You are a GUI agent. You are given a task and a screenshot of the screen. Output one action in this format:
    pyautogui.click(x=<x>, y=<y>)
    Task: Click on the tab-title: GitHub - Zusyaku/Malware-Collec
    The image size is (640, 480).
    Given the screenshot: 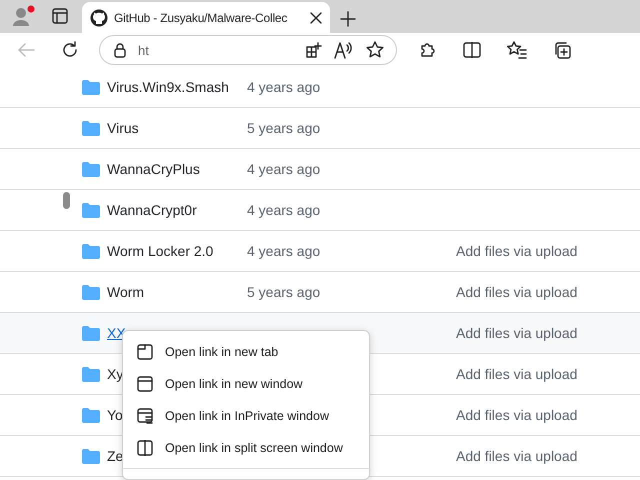 What is the action you would take?
    pyautogui.click(x=201, y=17)
    